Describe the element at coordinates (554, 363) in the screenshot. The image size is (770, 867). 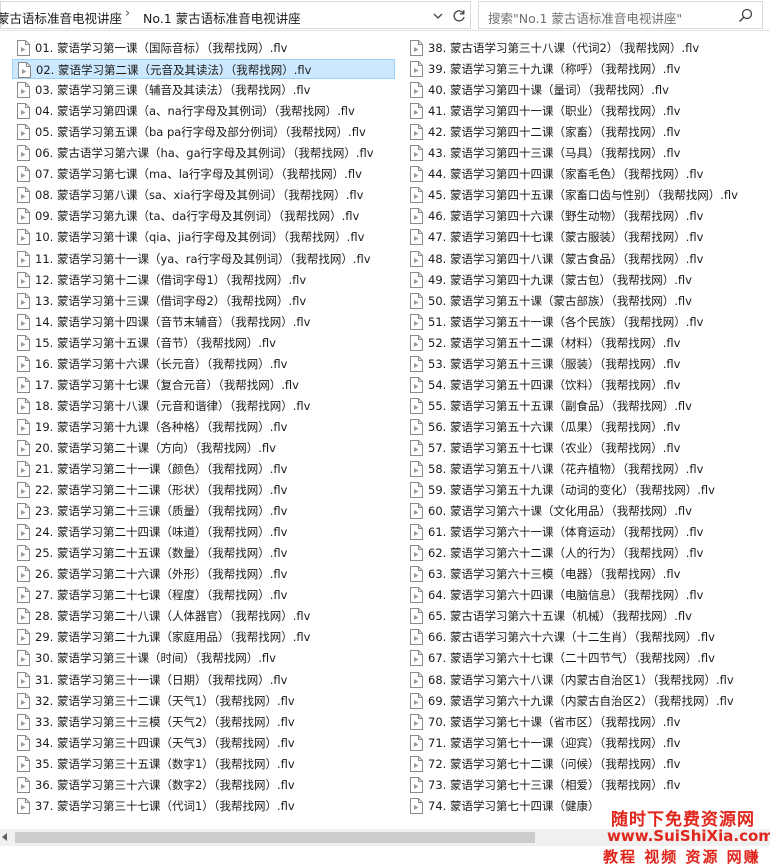
I see `file-name: 53. 蒙语学习第五十三课（服装）（我帮找网）.flv` at that location.